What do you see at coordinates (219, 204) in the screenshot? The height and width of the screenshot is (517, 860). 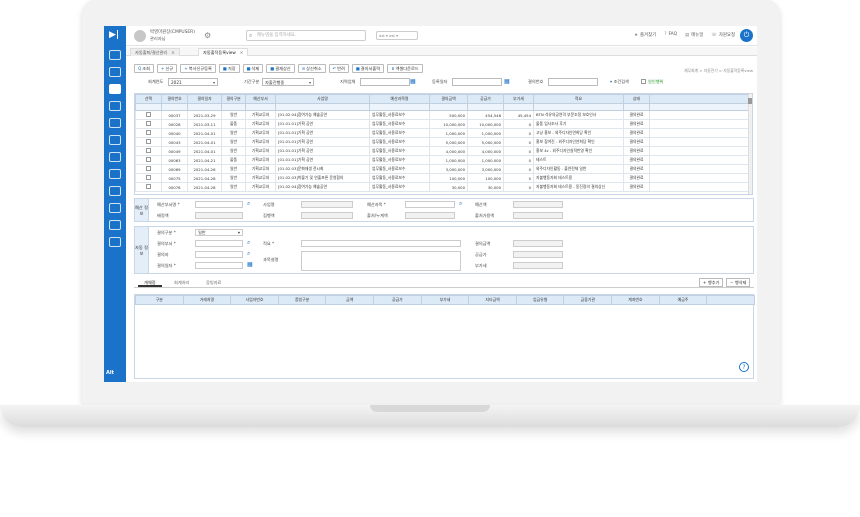 I see `budget-dept-input` at bounding box center [219, 204].